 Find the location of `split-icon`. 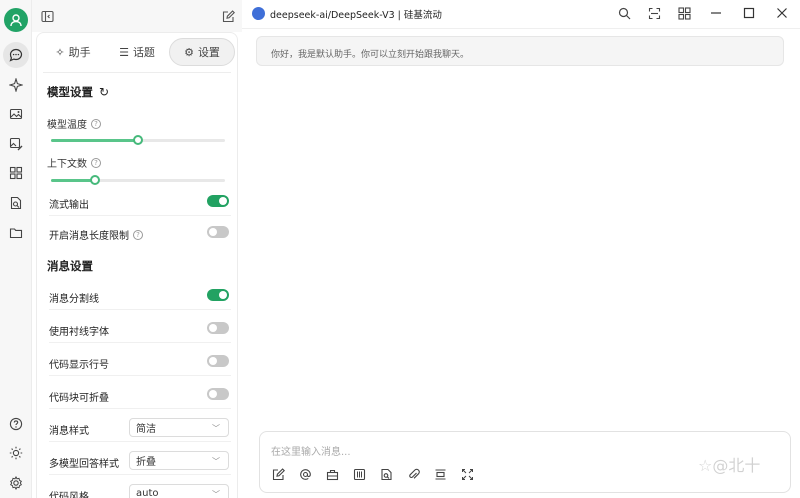

split-icon is located at coordinates (440, 474).